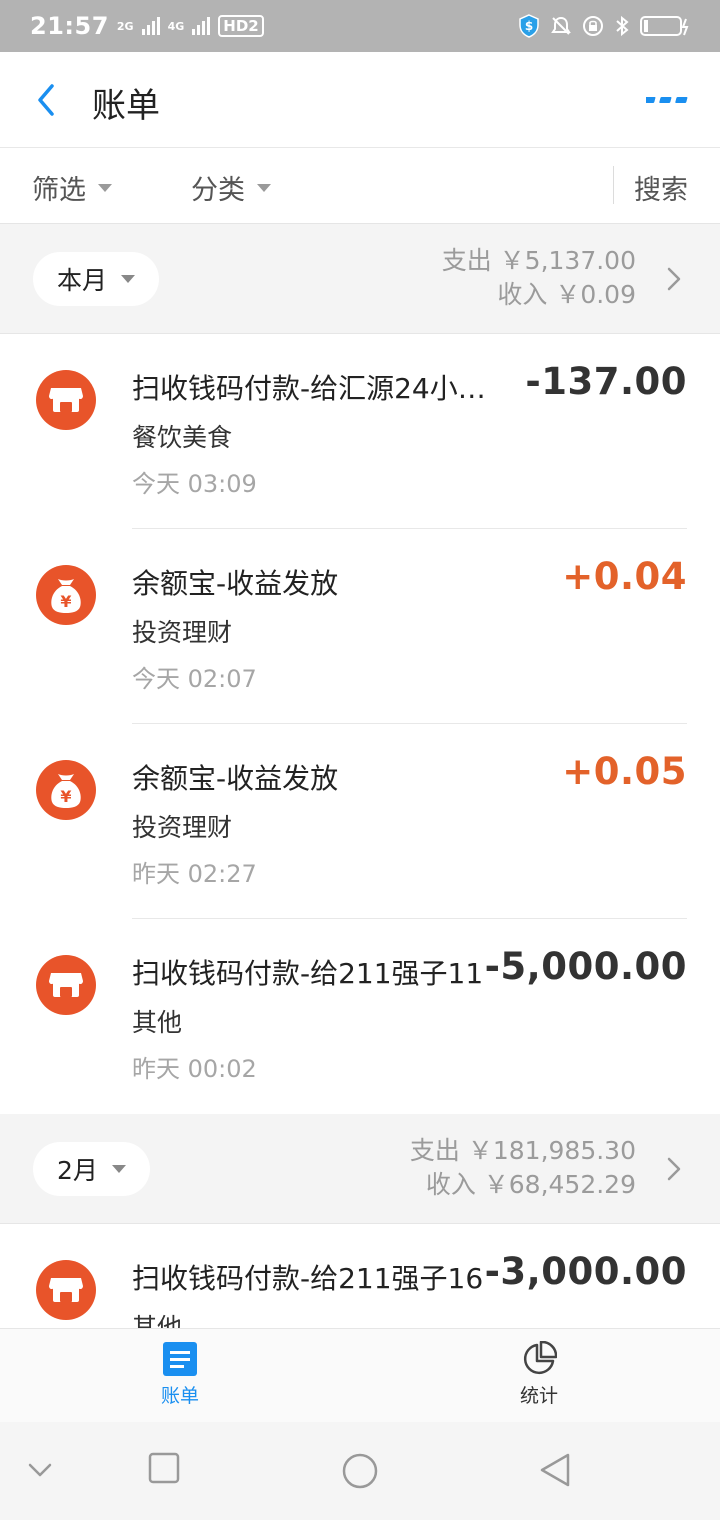  What do you see at coordinates (194, 679) in the screenshot?
I see `transaction-time: 今天 02:07` at bounding box center [194, 679].